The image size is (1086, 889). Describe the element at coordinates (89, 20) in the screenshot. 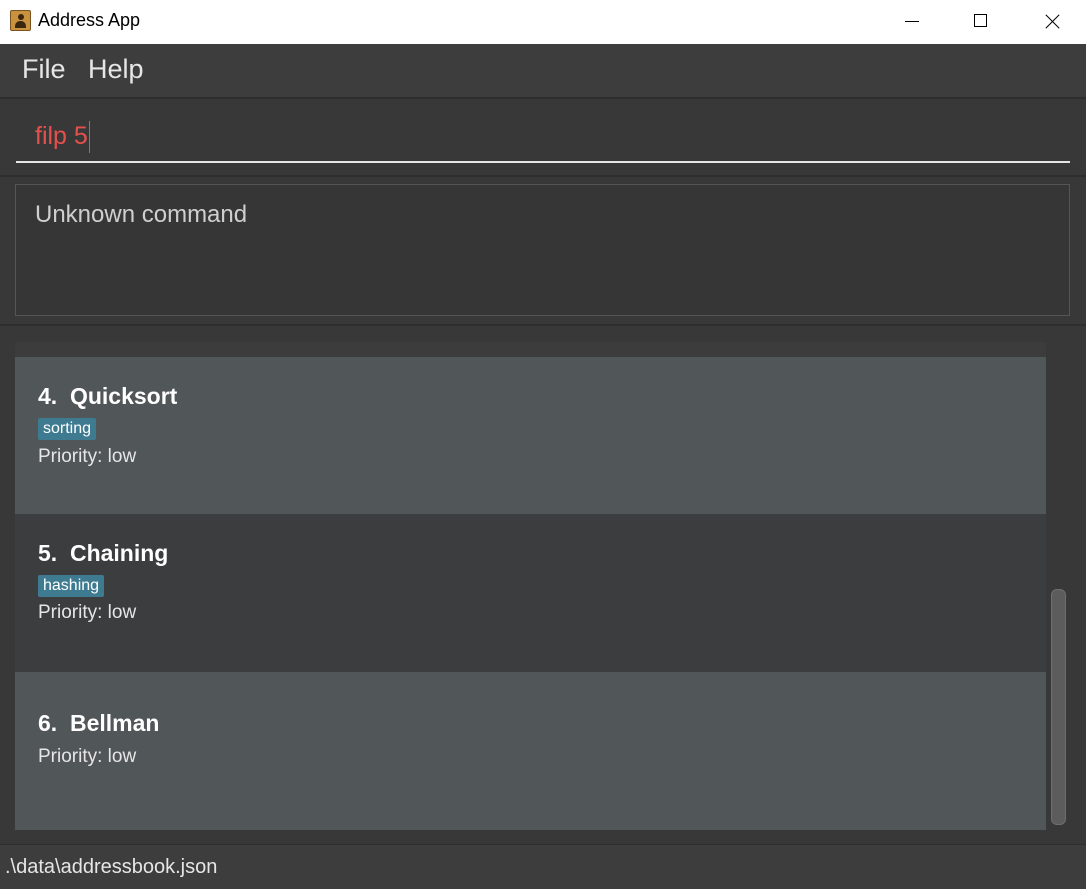

I see `window-title: Address App` at that location.